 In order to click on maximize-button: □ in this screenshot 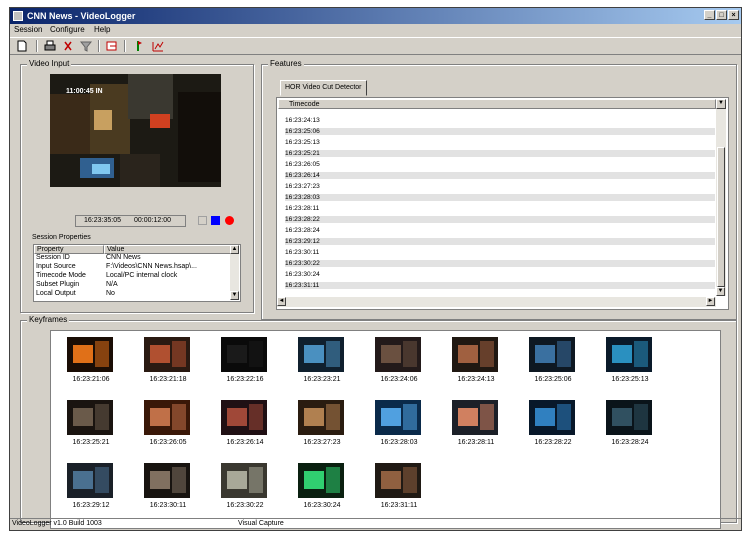, I will do `click(721, 15)`.